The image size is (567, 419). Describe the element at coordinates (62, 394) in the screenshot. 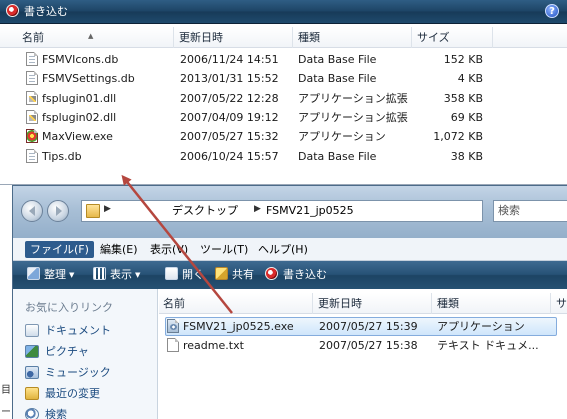

I see `favorite-recent: 最近の変更` at that location.